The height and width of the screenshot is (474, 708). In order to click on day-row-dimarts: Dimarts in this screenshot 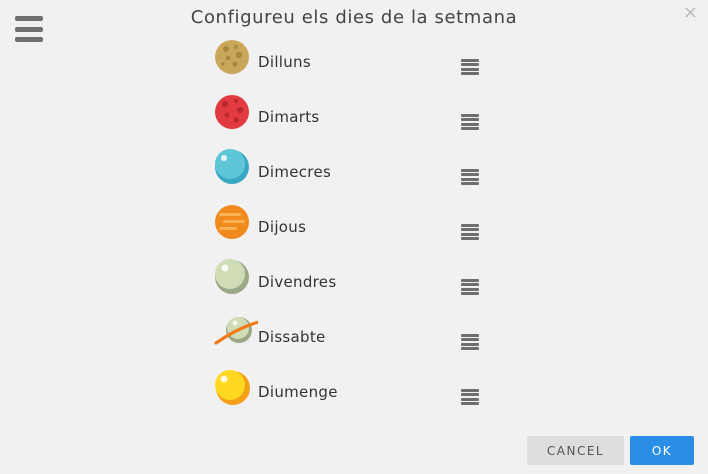, I will do `click(355, 117)`.